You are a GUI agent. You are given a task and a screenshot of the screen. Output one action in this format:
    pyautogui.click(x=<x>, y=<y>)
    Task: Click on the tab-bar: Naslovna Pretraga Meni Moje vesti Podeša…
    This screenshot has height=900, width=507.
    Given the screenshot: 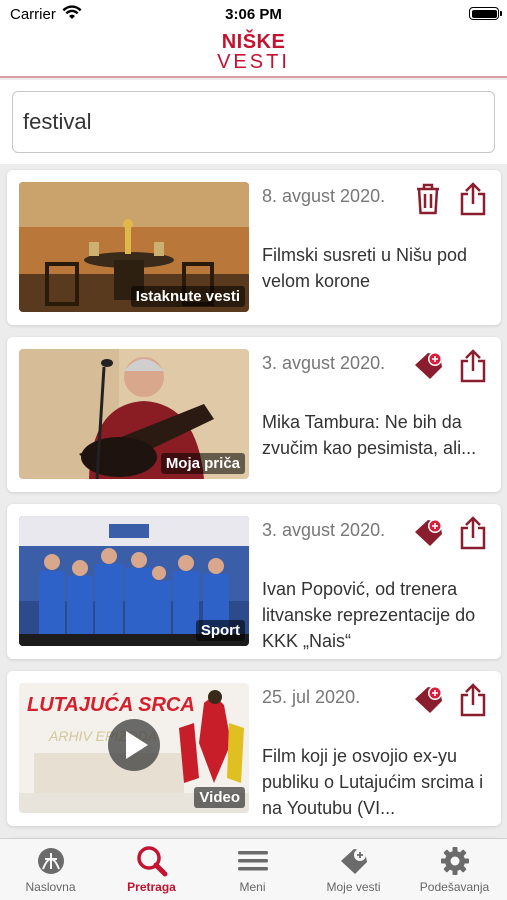 What is the action you would take?
    pyautogui.click(x=253, y=869)
    